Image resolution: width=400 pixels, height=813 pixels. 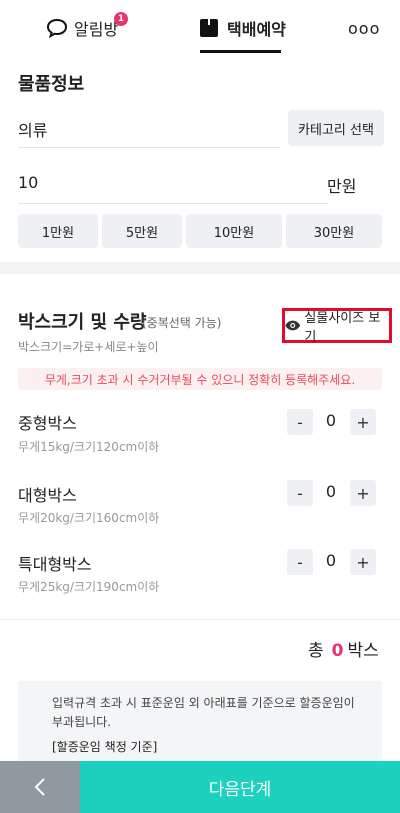 I want to click on box-row-large-desc: 무게20kg/크기160cm이하, so click(x=89, y=518).